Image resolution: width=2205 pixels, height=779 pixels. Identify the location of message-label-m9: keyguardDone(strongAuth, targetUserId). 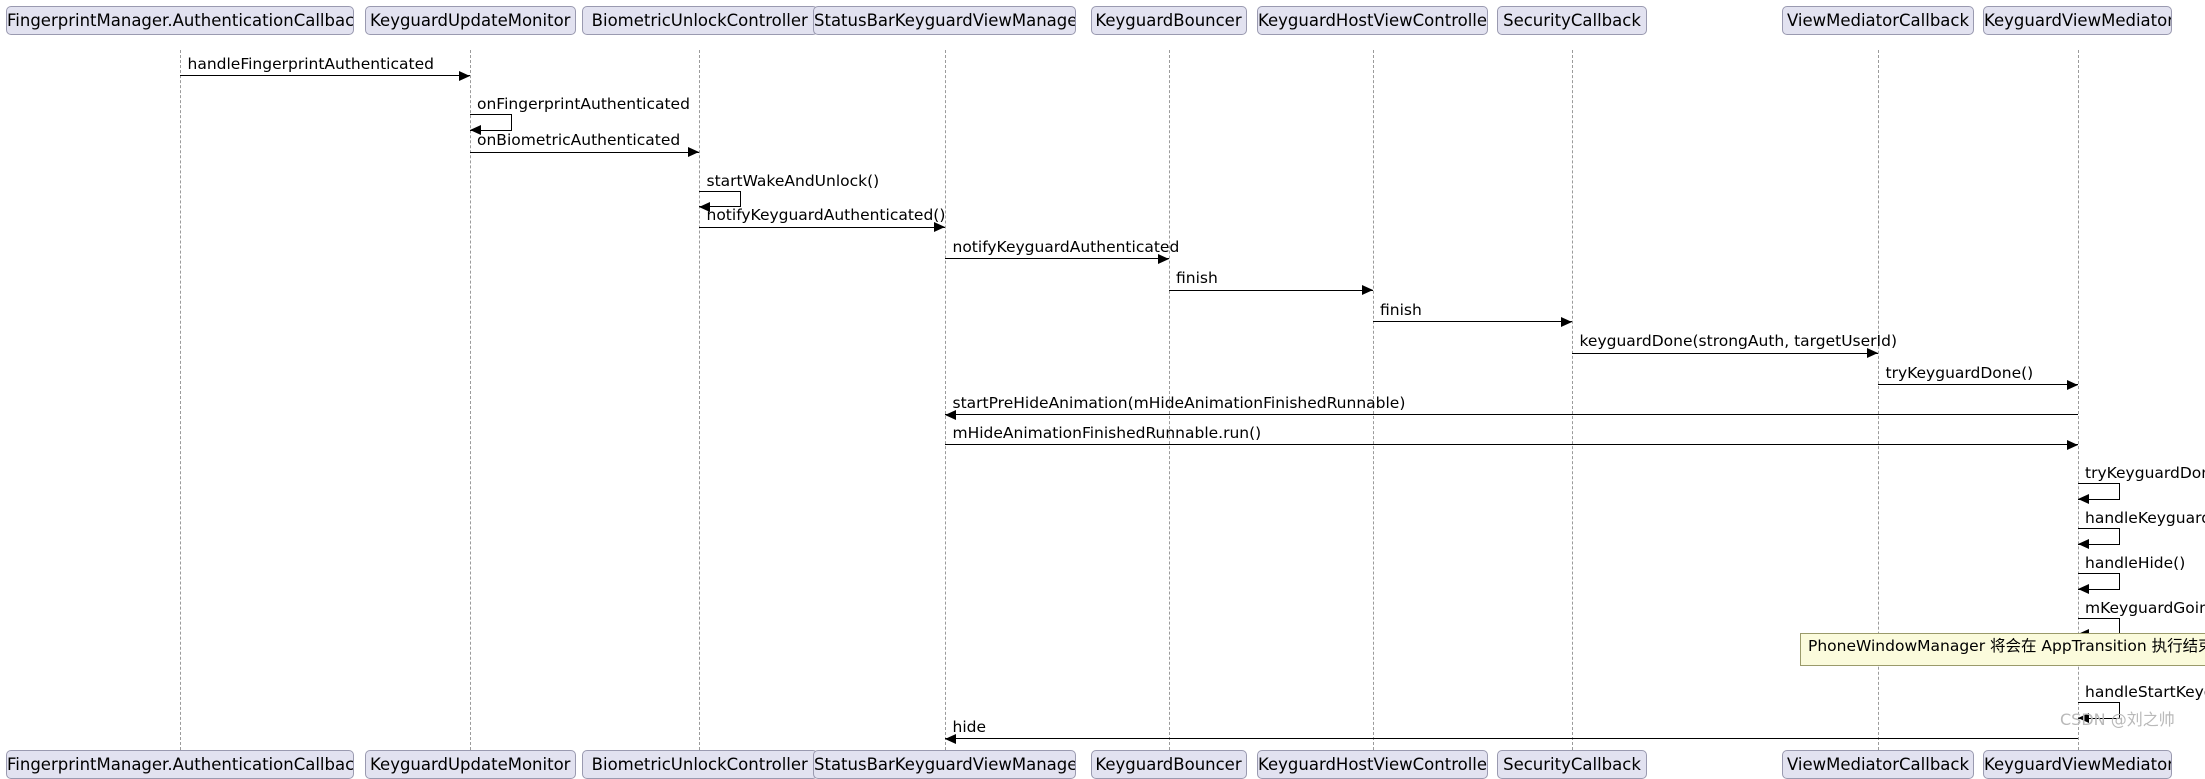
(1738, 341).